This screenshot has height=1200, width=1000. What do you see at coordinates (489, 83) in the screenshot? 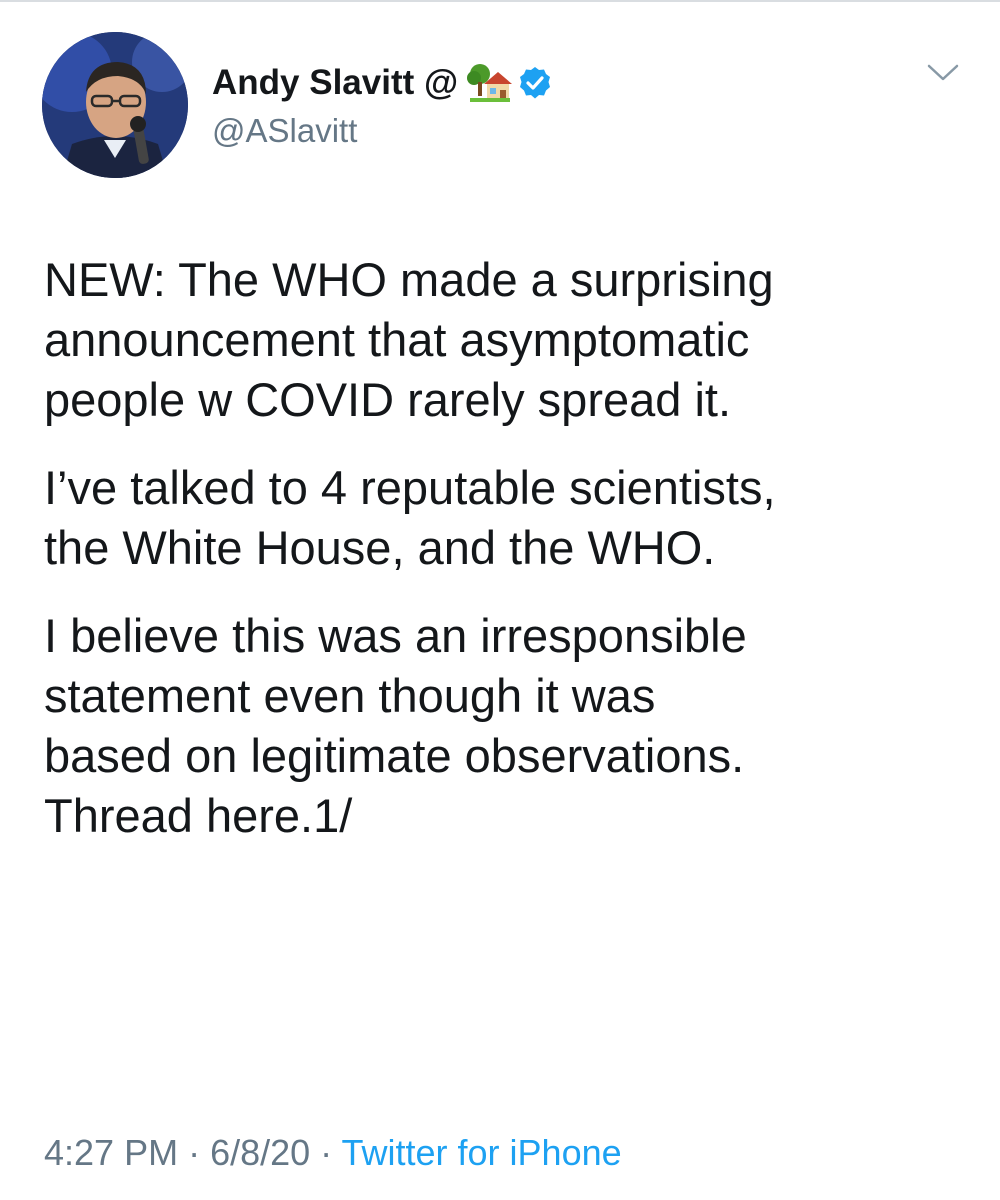
I see `house-with-tree-emoji` at bounding box center [489, 83].